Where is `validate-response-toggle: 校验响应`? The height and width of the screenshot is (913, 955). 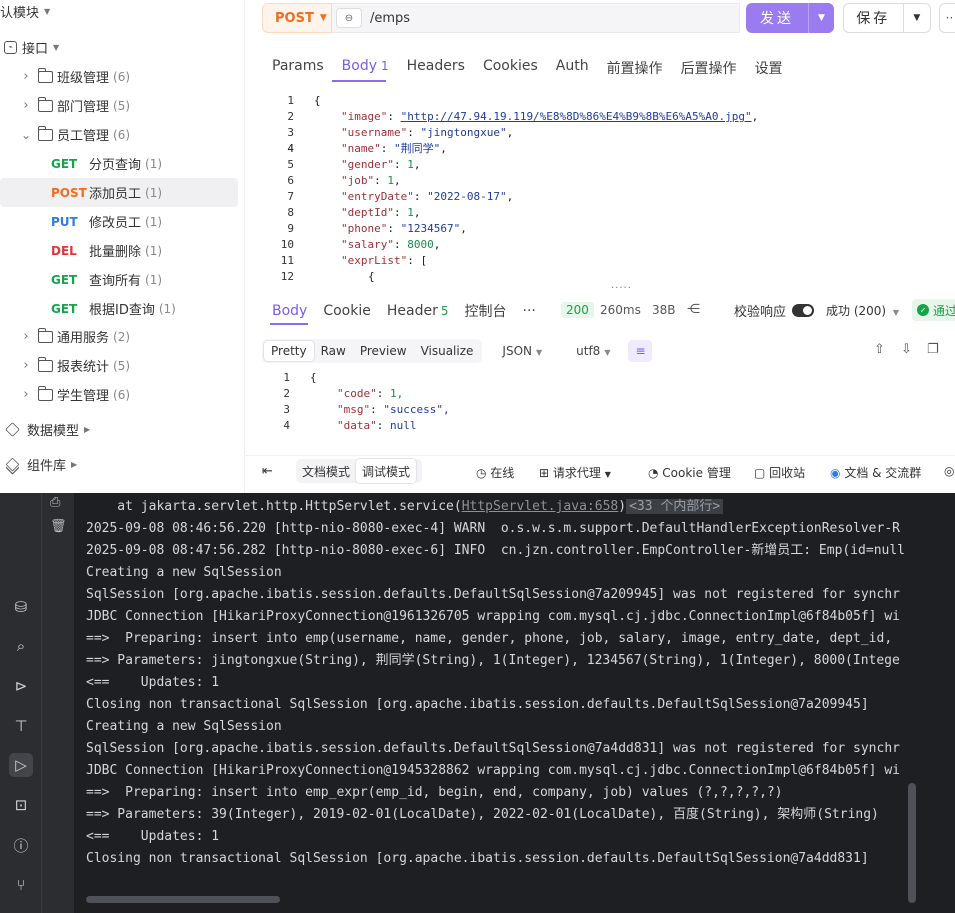 validate-response-toggle: 校验响应 is located at coordinates (774, 310).